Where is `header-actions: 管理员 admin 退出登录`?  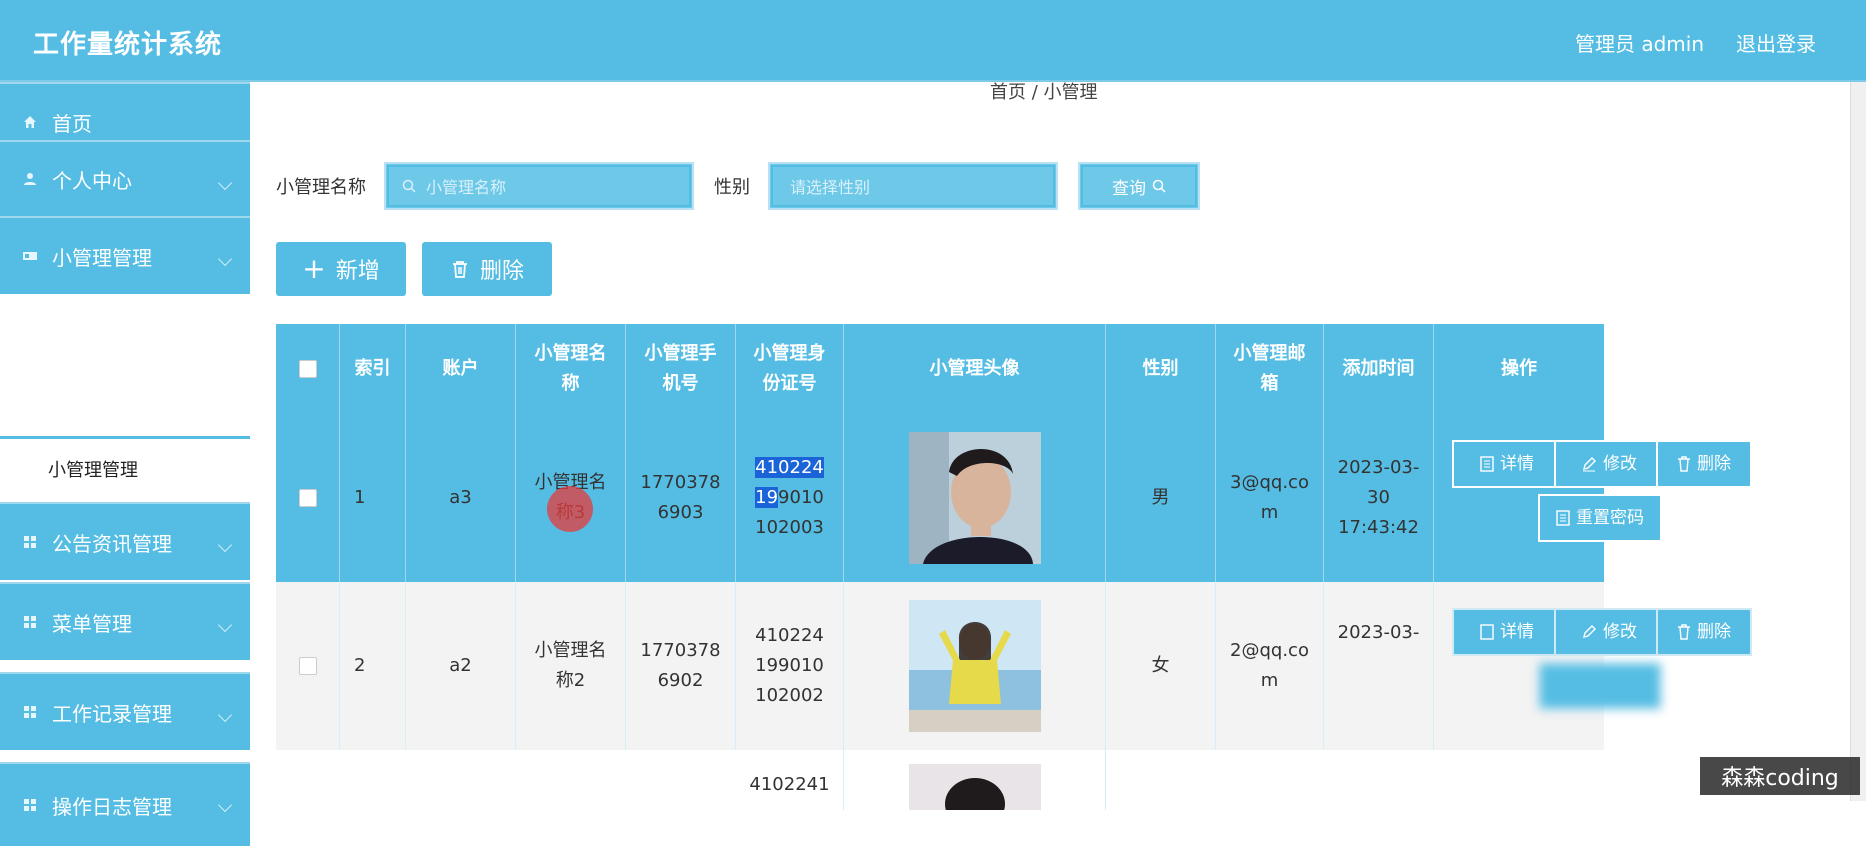 header-actions: 管理员 admin 退出登录 is located at coordinates (1695, 42).